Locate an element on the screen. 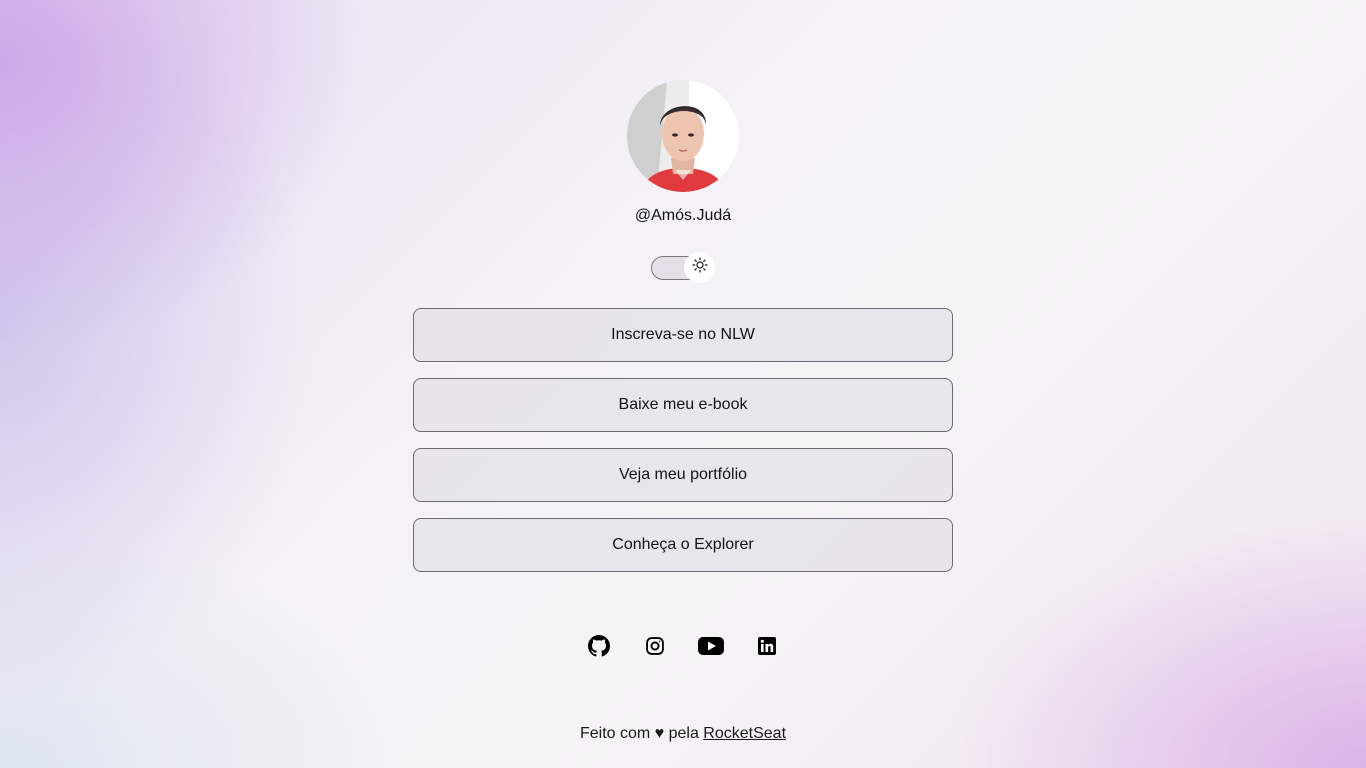 Image resolution: width=1366 pixels, height=768 pixels. theme-switch-knob is located at coordinates (699, 267).